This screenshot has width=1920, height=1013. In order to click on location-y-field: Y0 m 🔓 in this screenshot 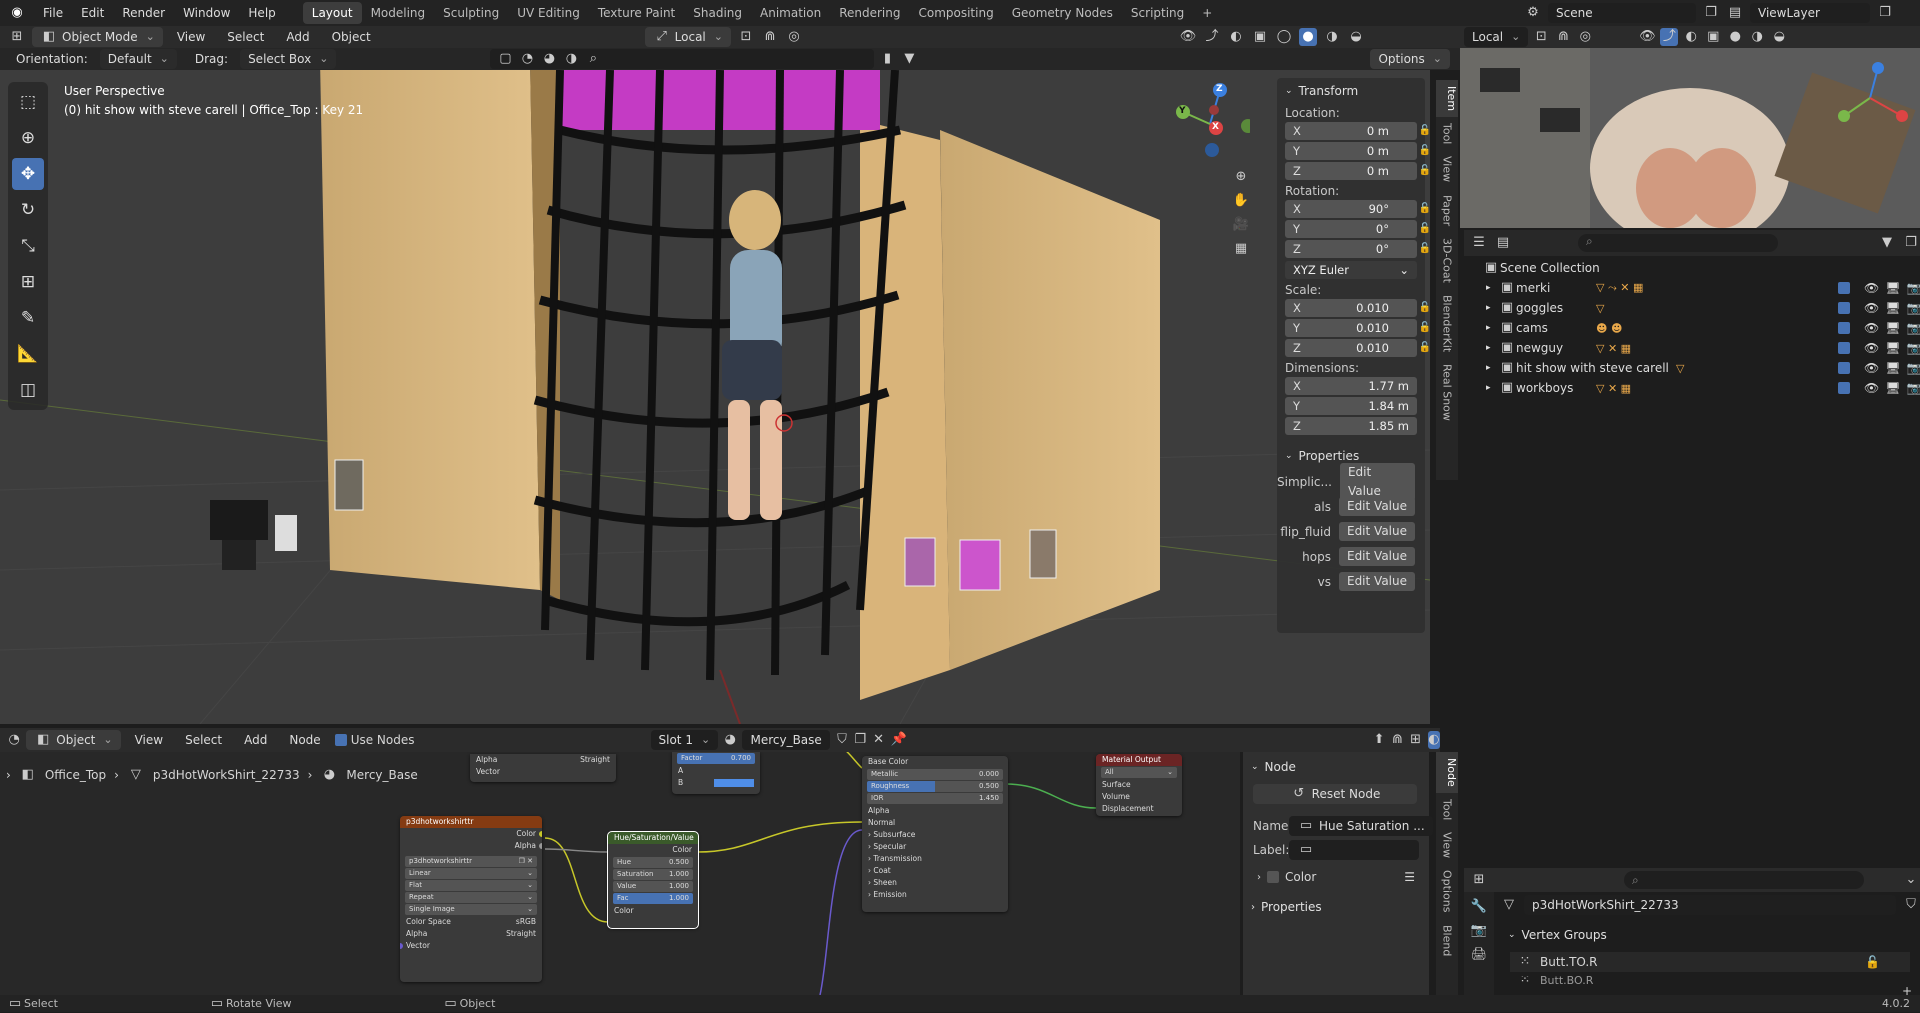, I will do `click(1358, 151)`.